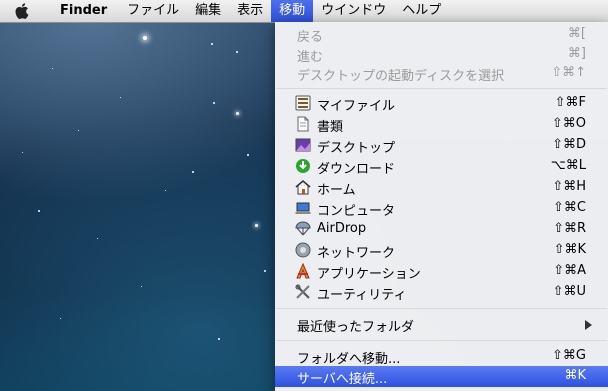 The image size is (608, 391). I want to click on menu-bar: Finder ファイル 編集 表示 移動 ウインドウ ヘルプ, so click(304, 11).